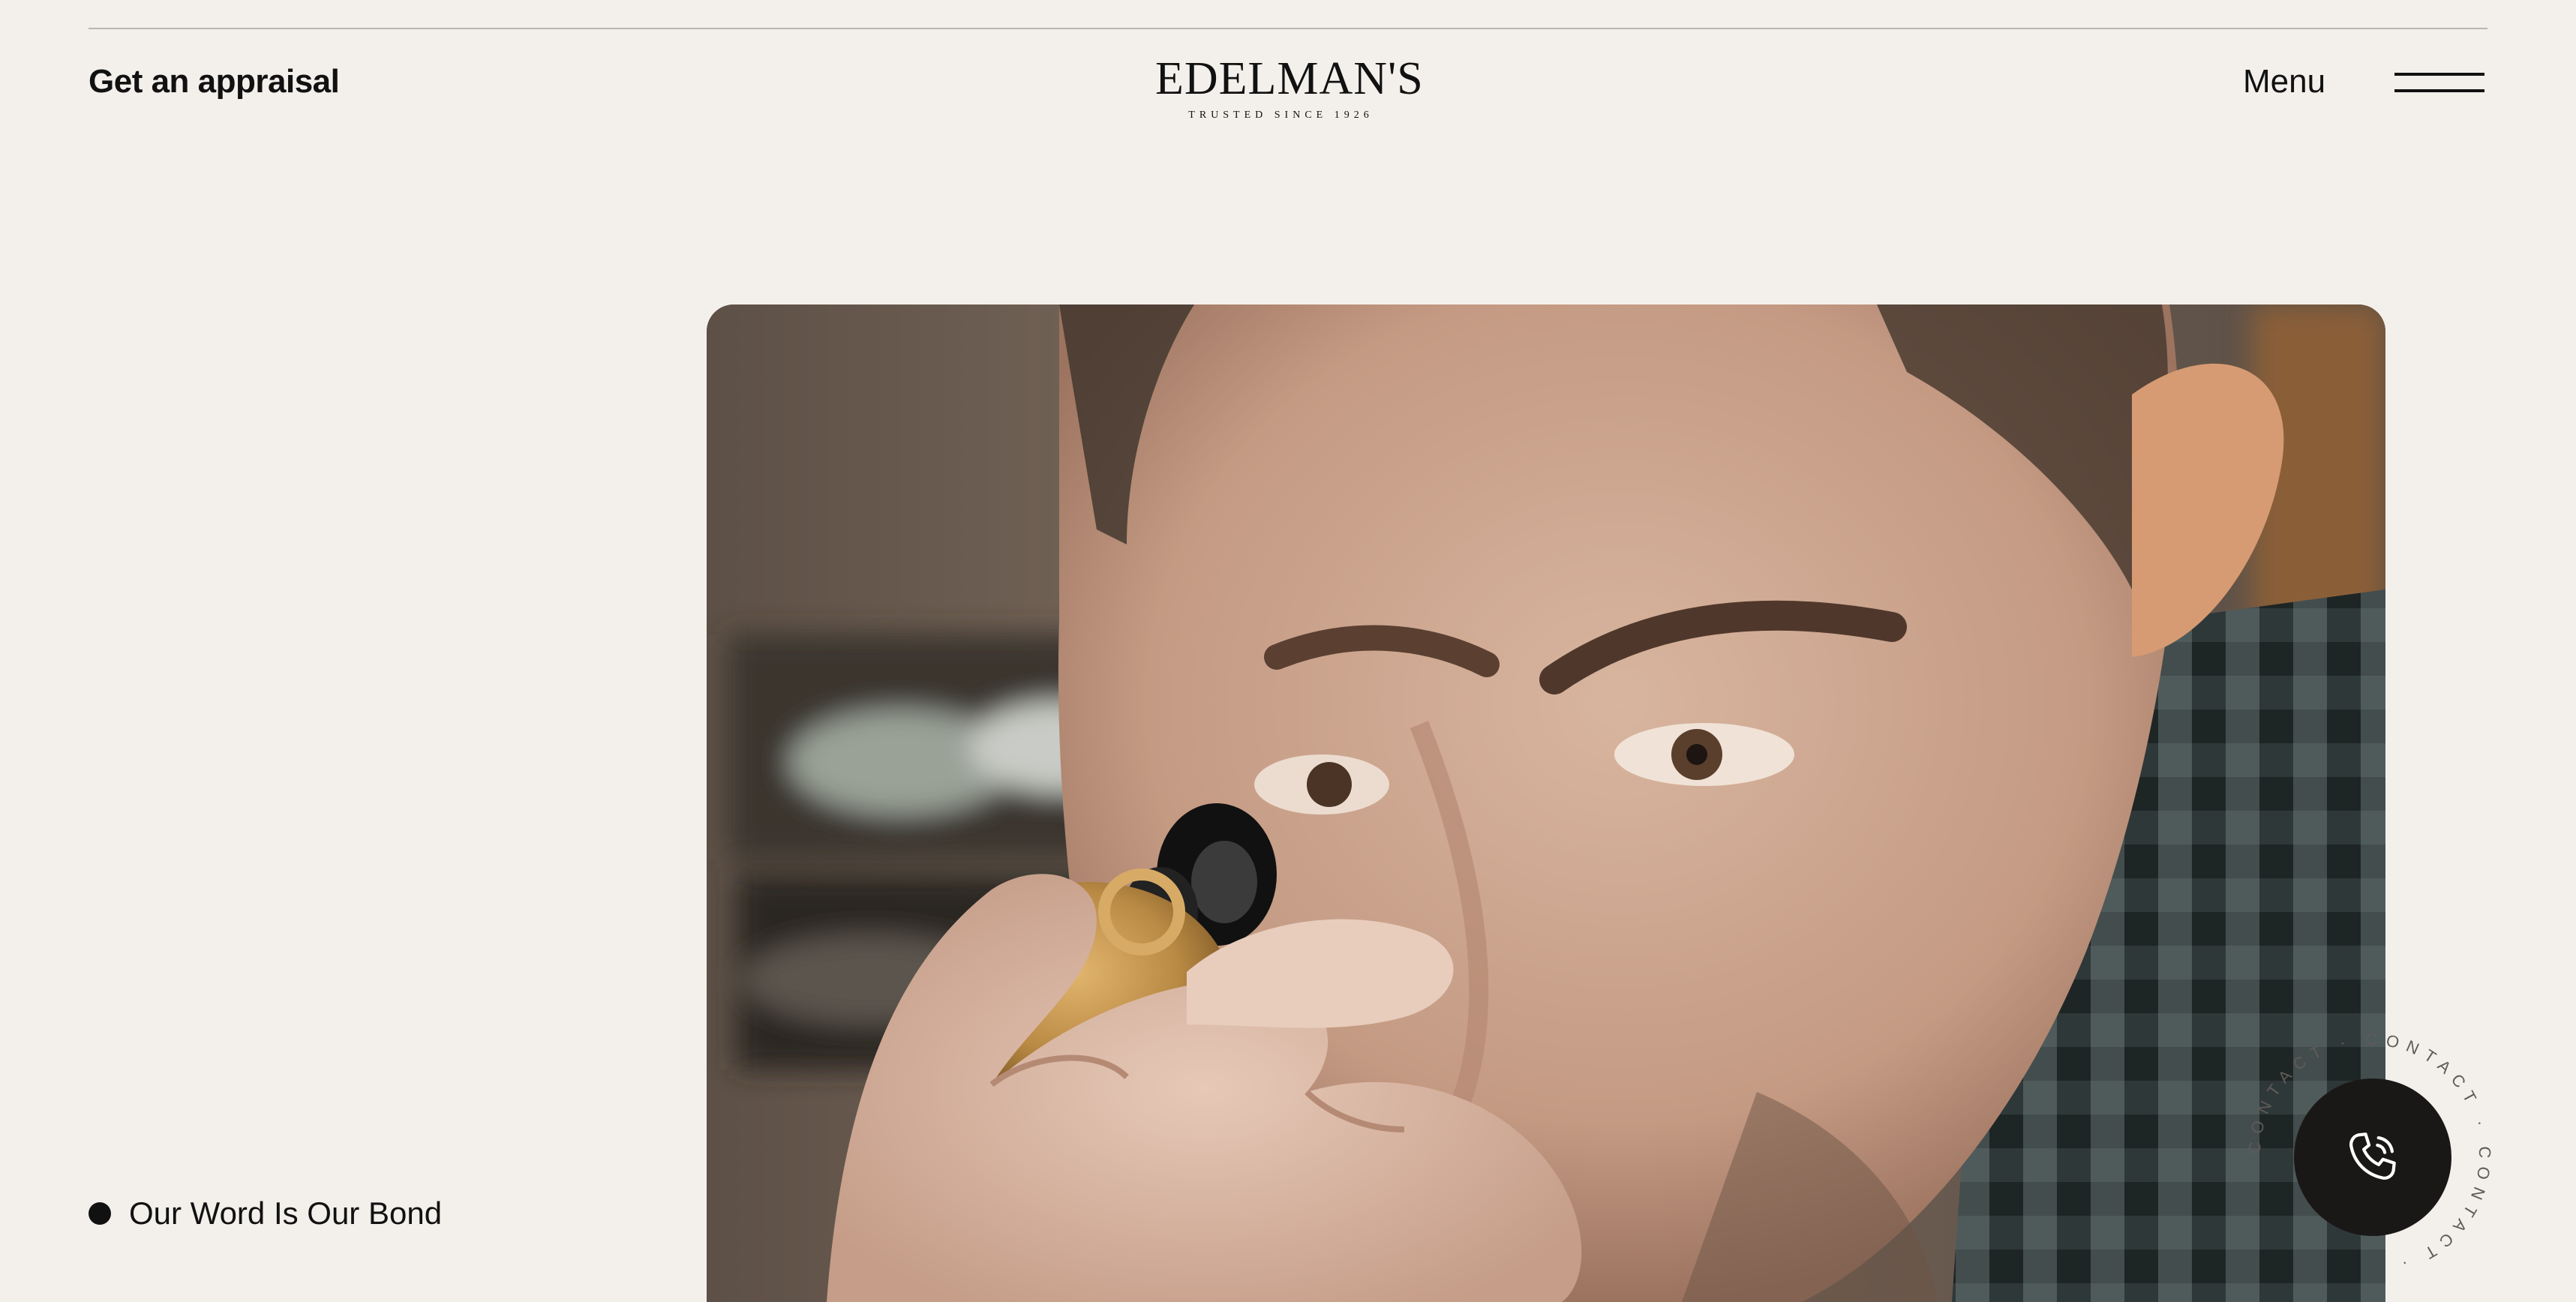 This screenshot has height=1302, width=2576. I want to click on header-divider, so click(1288, 28).